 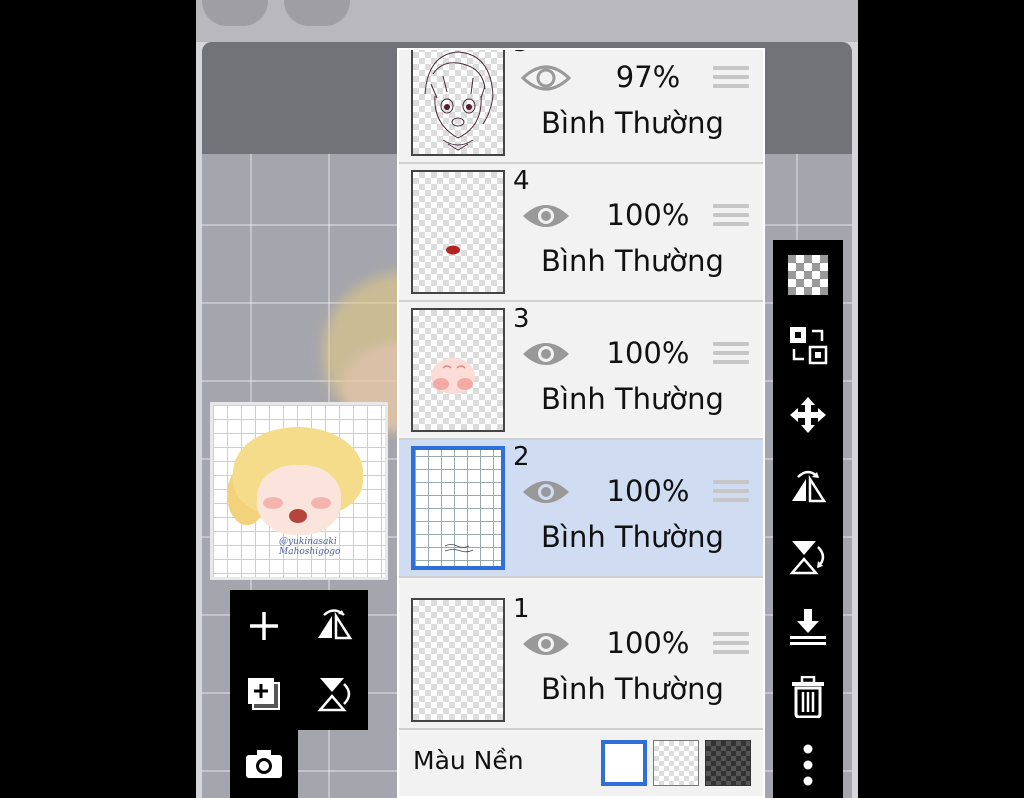 What do you see at coordinates (521, 609) in the screenshot?
I see `layer-number: 1` at bounding box center [521, 609].